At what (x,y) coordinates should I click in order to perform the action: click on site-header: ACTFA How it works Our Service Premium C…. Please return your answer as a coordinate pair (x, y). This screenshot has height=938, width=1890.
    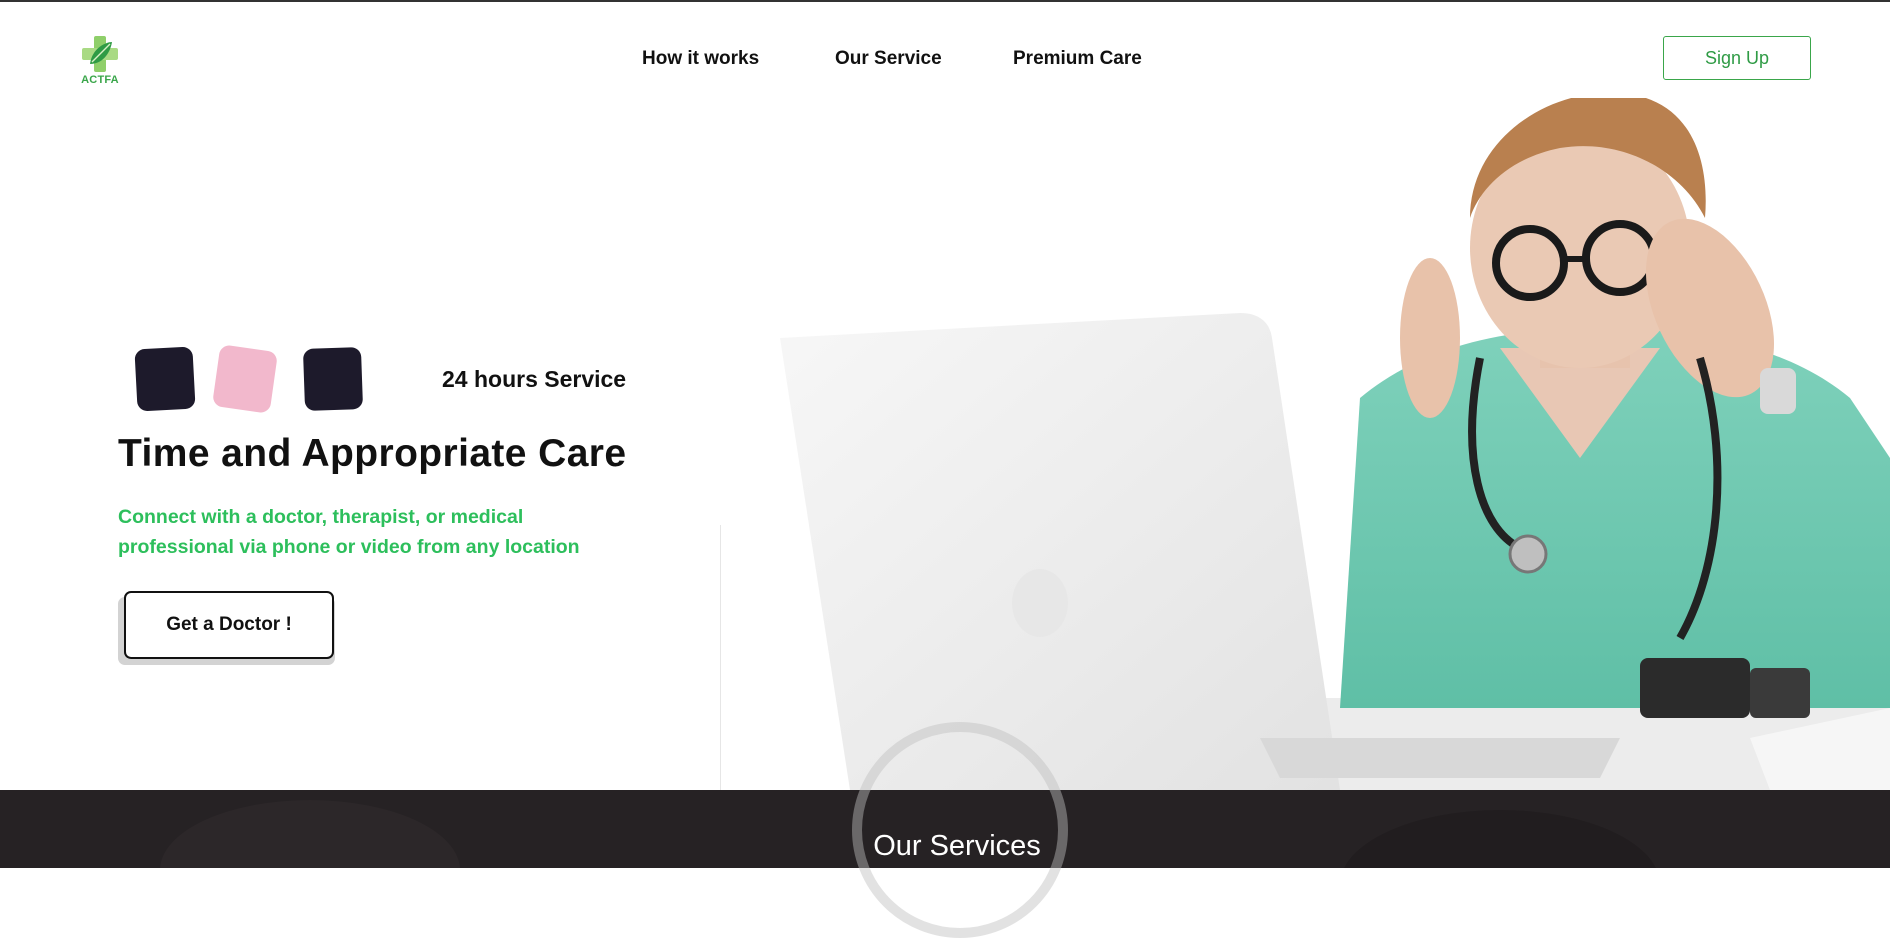
    Looking at the image, I should click on (945, 50).